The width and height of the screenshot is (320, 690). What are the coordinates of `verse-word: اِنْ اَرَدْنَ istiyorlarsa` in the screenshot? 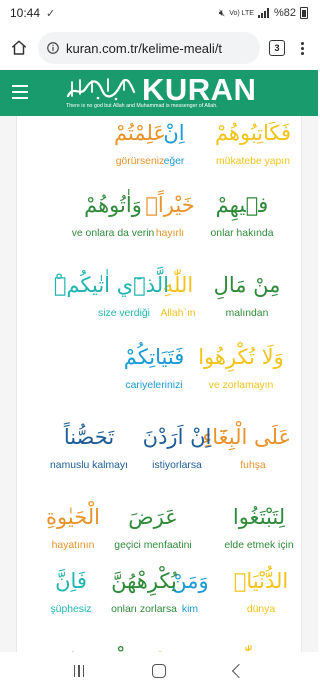 It's located at (177, 444).